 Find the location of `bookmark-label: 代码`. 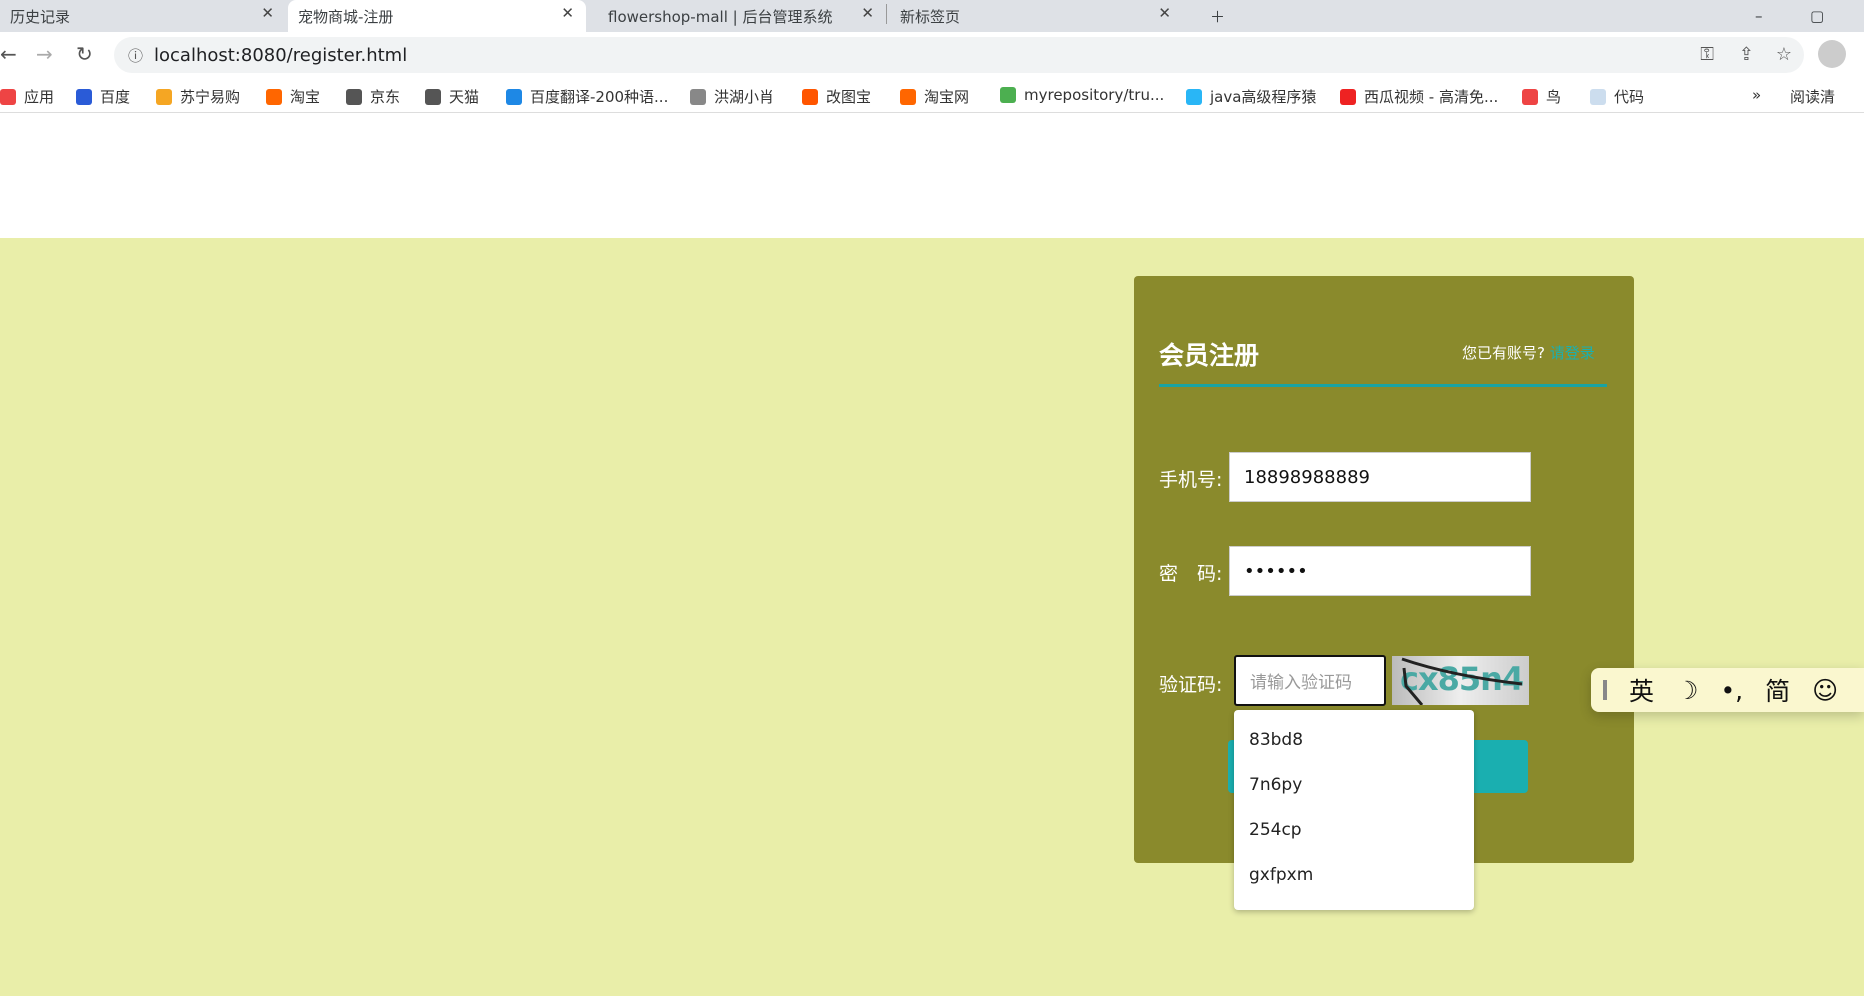

bookmark-label: 代码 is located at coordinates (1629, 97).